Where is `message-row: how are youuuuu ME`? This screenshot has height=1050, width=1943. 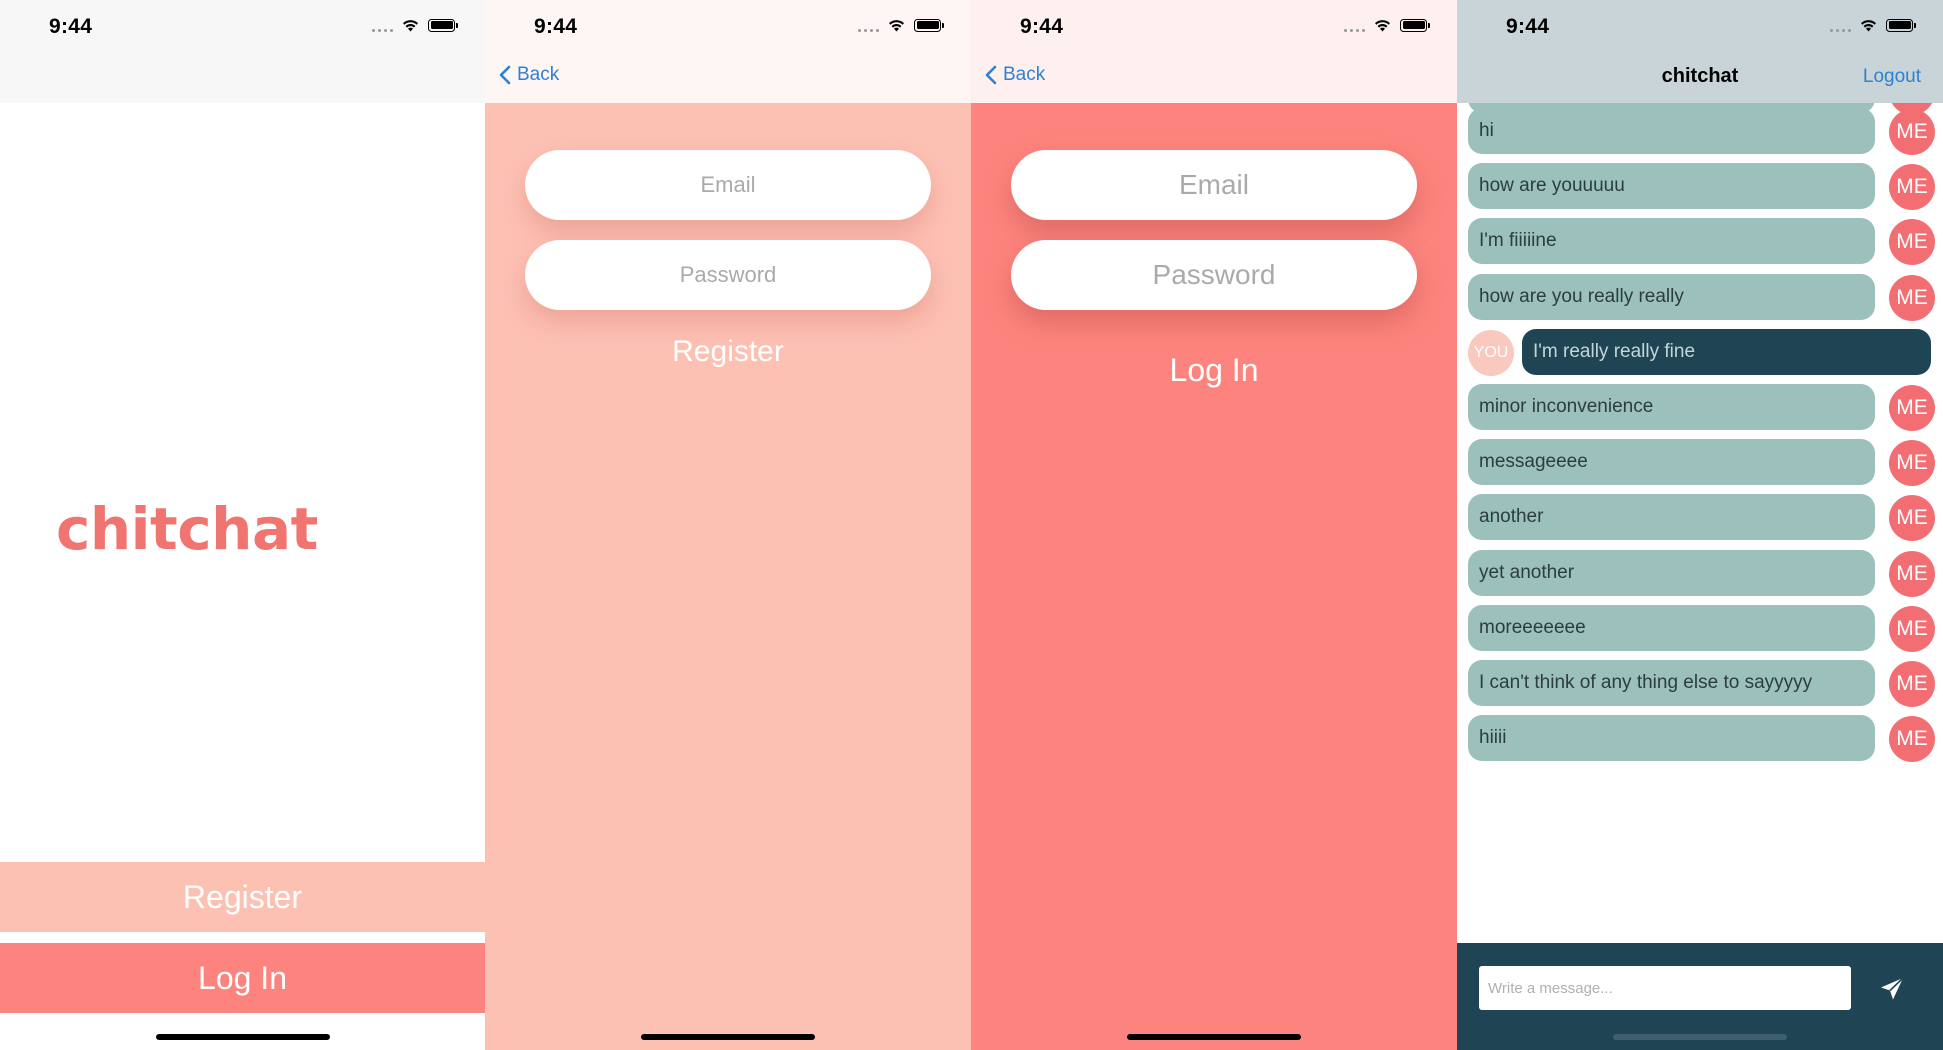 message-row: how are youuuuu ME is located at coordinates (1700, 187).